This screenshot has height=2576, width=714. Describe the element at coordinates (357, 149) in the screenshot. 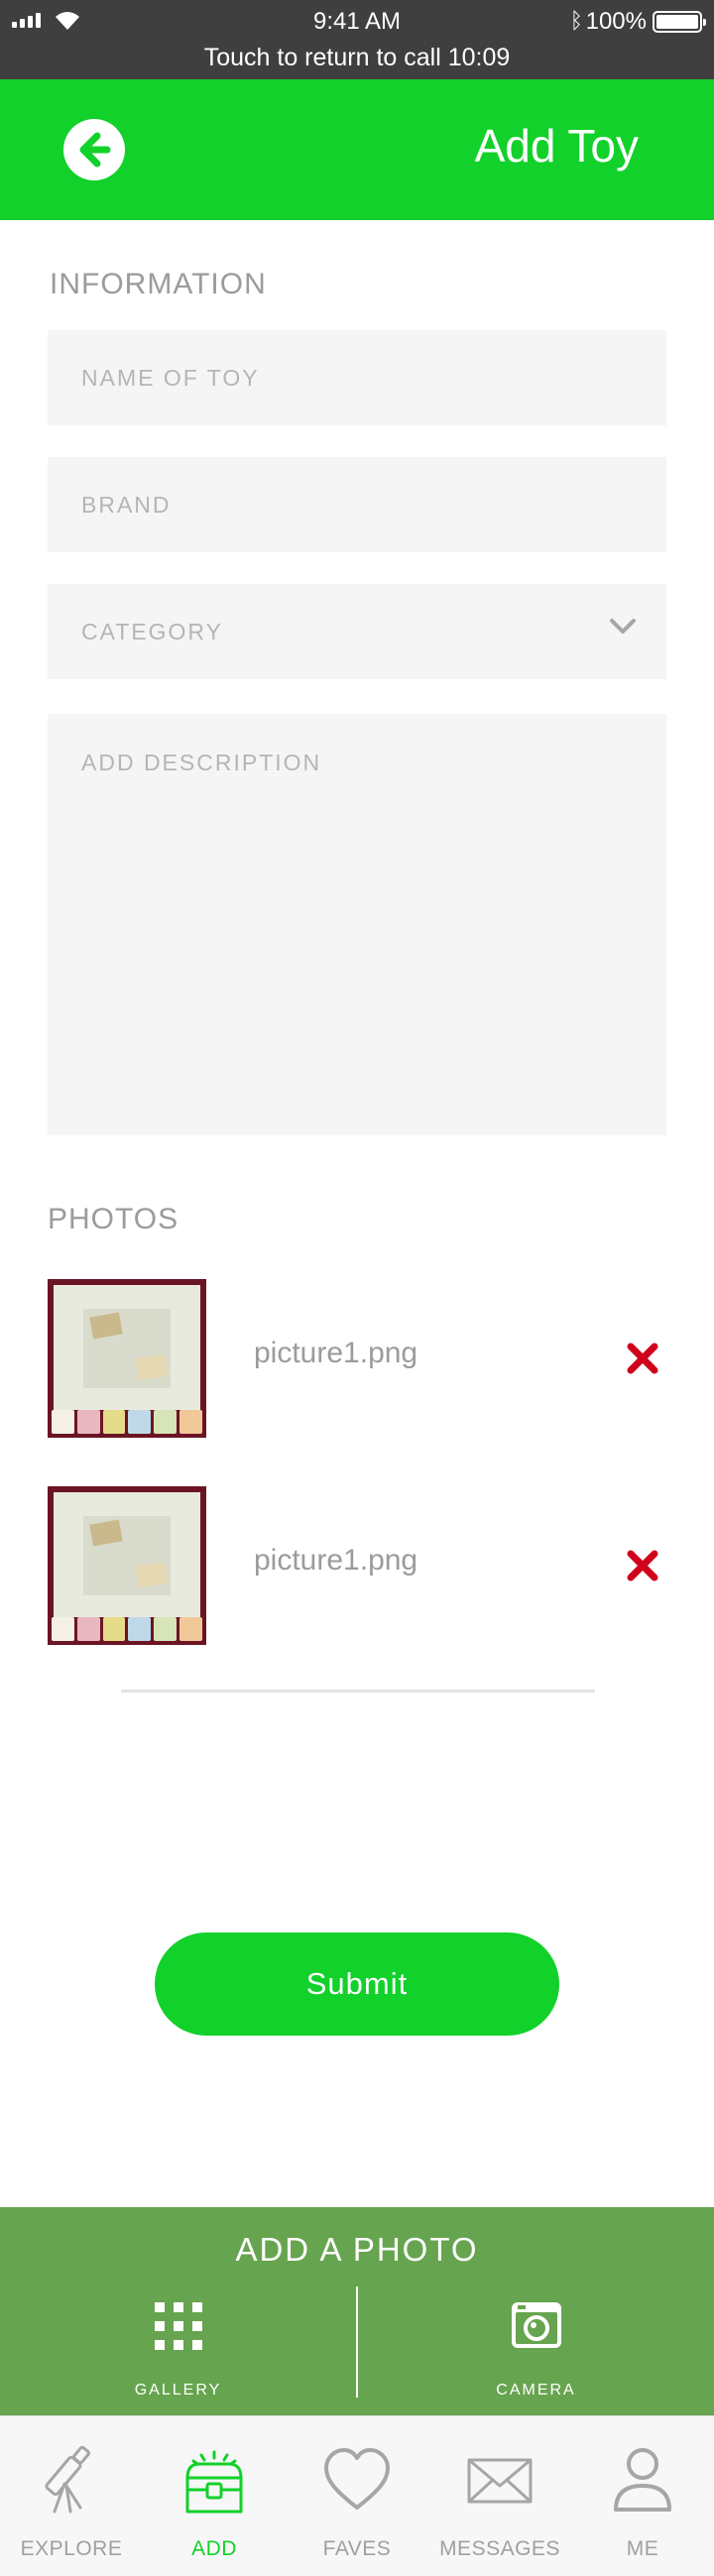

I see `header: Add Toy` at that location.